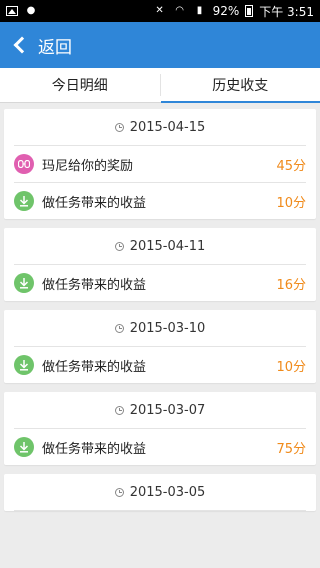  What do you see at coordinates (24, 164) in the screenshot?
I see `reward-icon` at bounding box center [24, 164].